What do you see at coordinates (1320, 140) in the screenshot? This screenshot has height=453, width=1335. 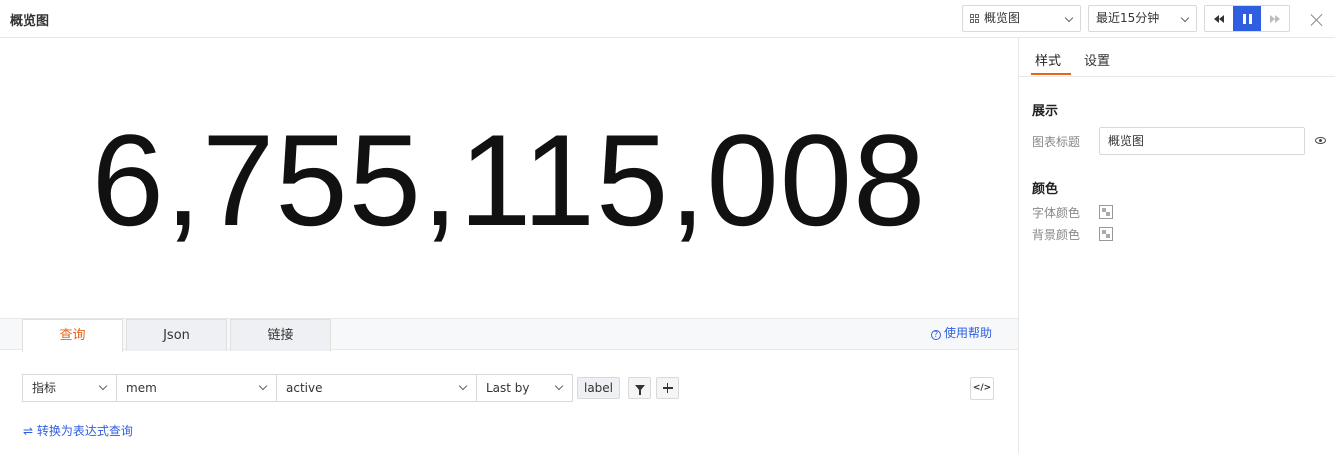 I see `eye-icon` at bounding box center [1320, 140].